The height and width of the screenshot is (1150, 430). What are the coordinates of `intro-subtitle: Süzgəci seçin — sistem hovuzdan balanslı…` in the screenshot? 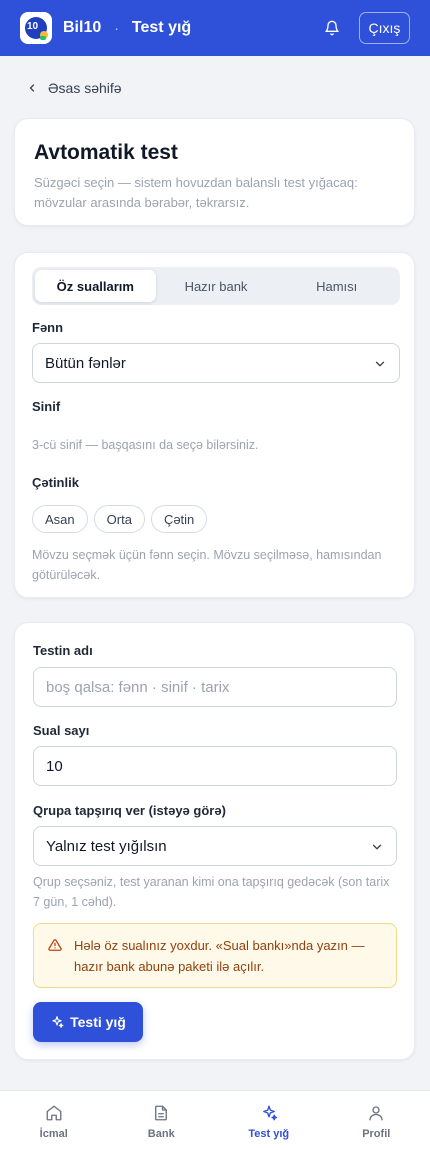 It's located at (196, 192).